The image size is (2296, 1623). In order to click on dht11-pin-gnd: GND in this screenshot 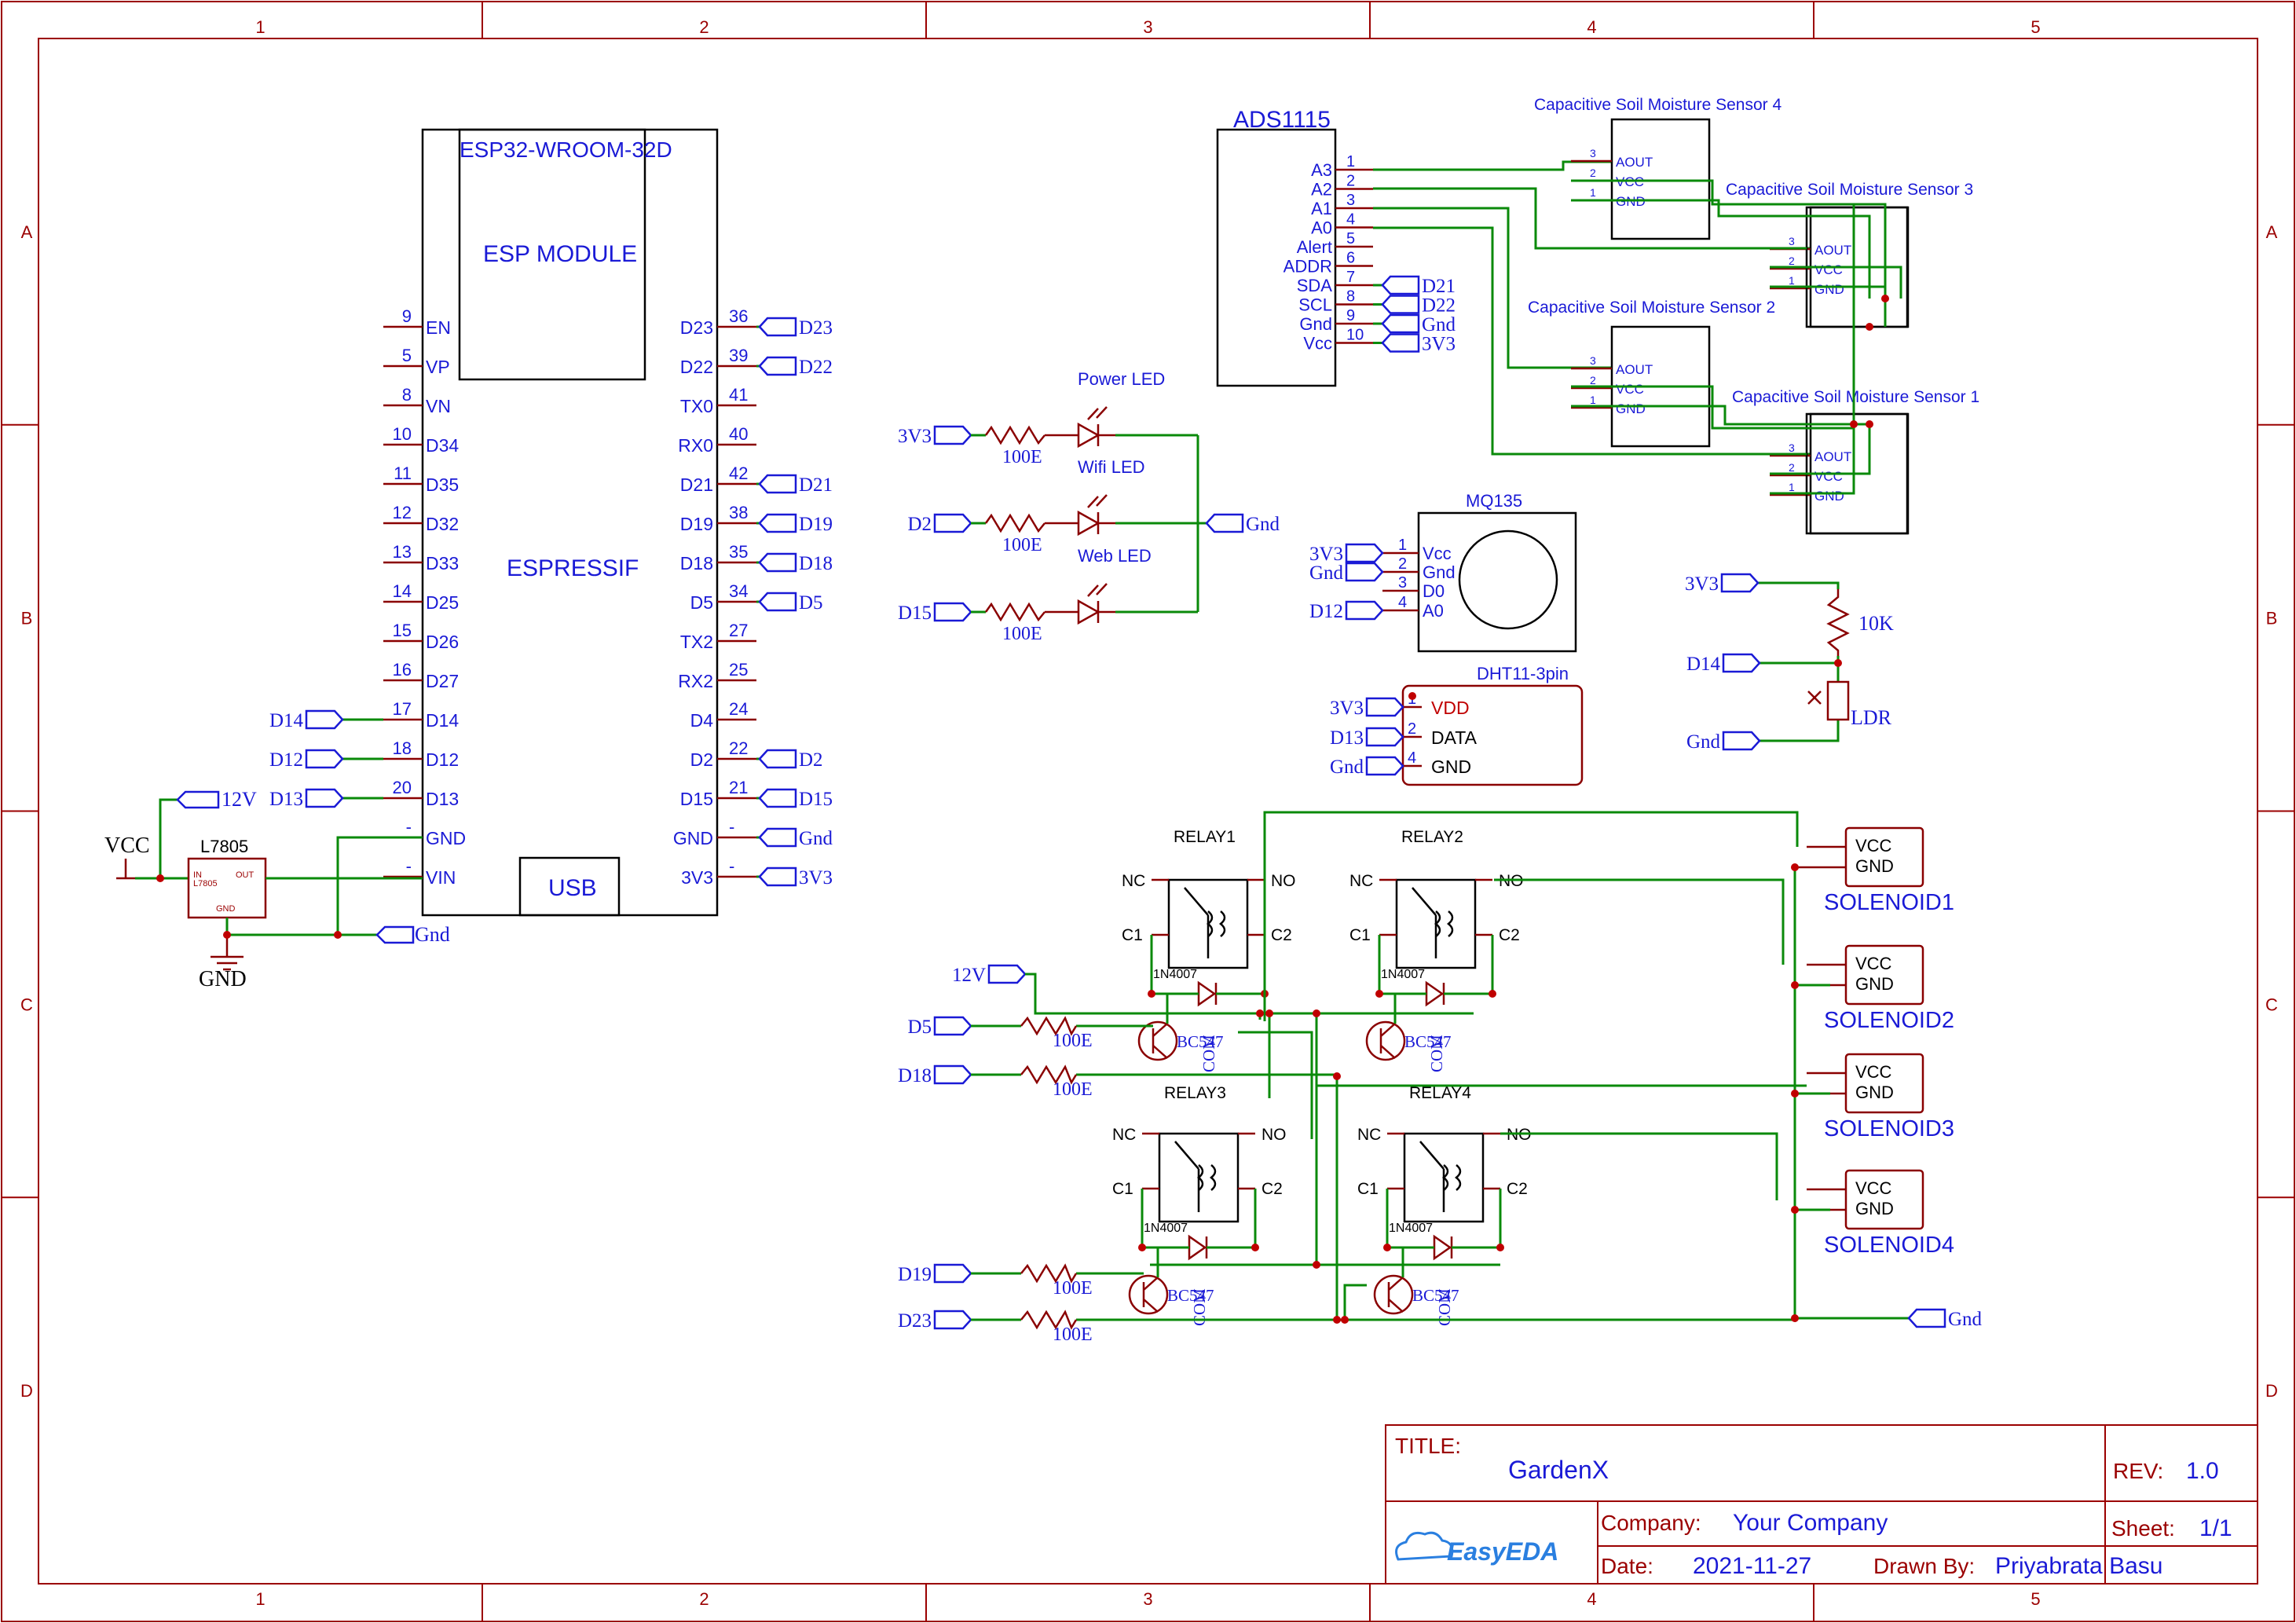, I will do `click(1451, 767)`.